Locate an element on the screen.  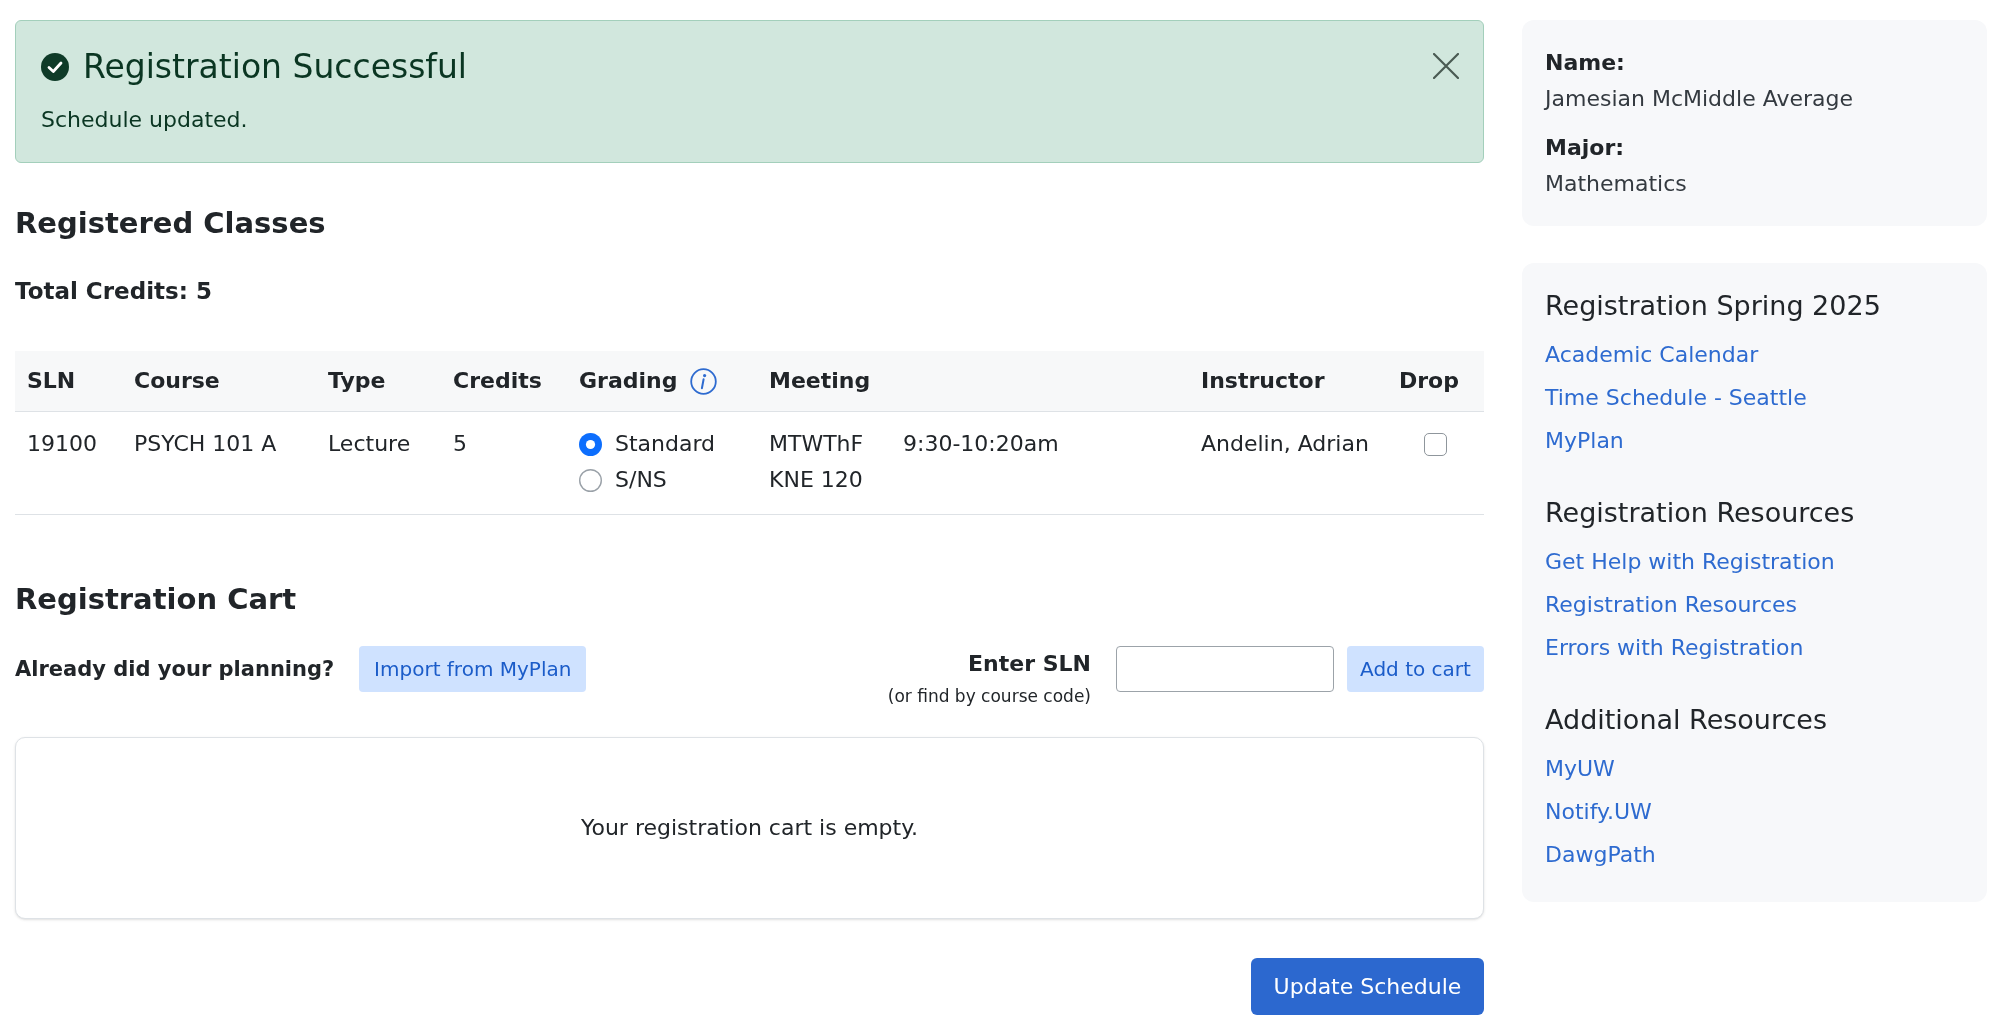
empty-cart-message: Your registration cart is empty. is located at coordinates (749, 828).